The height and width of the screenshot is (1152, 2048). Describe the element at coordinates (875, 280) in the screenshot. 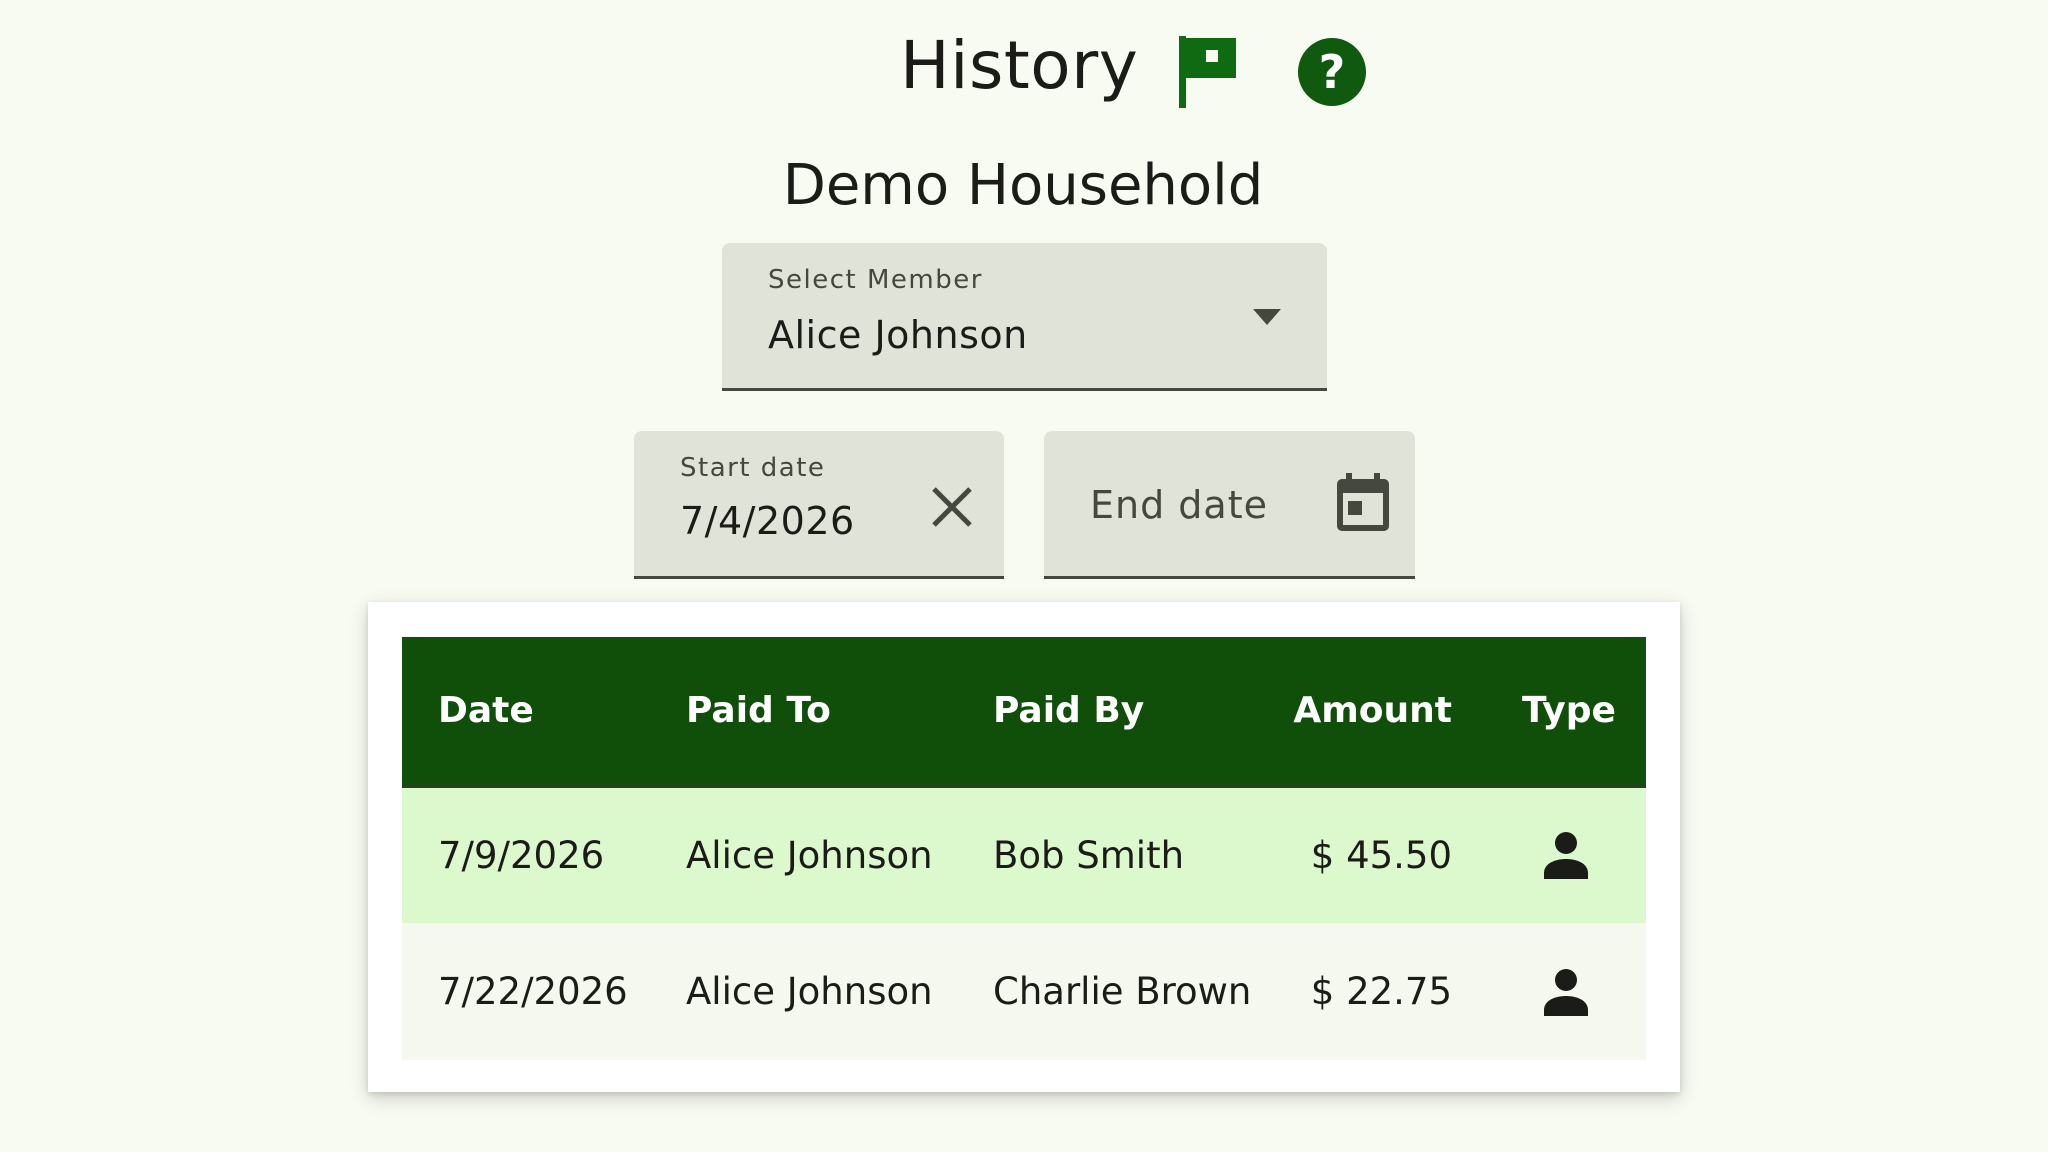

I see `member-select-label: Select Member` at that location.